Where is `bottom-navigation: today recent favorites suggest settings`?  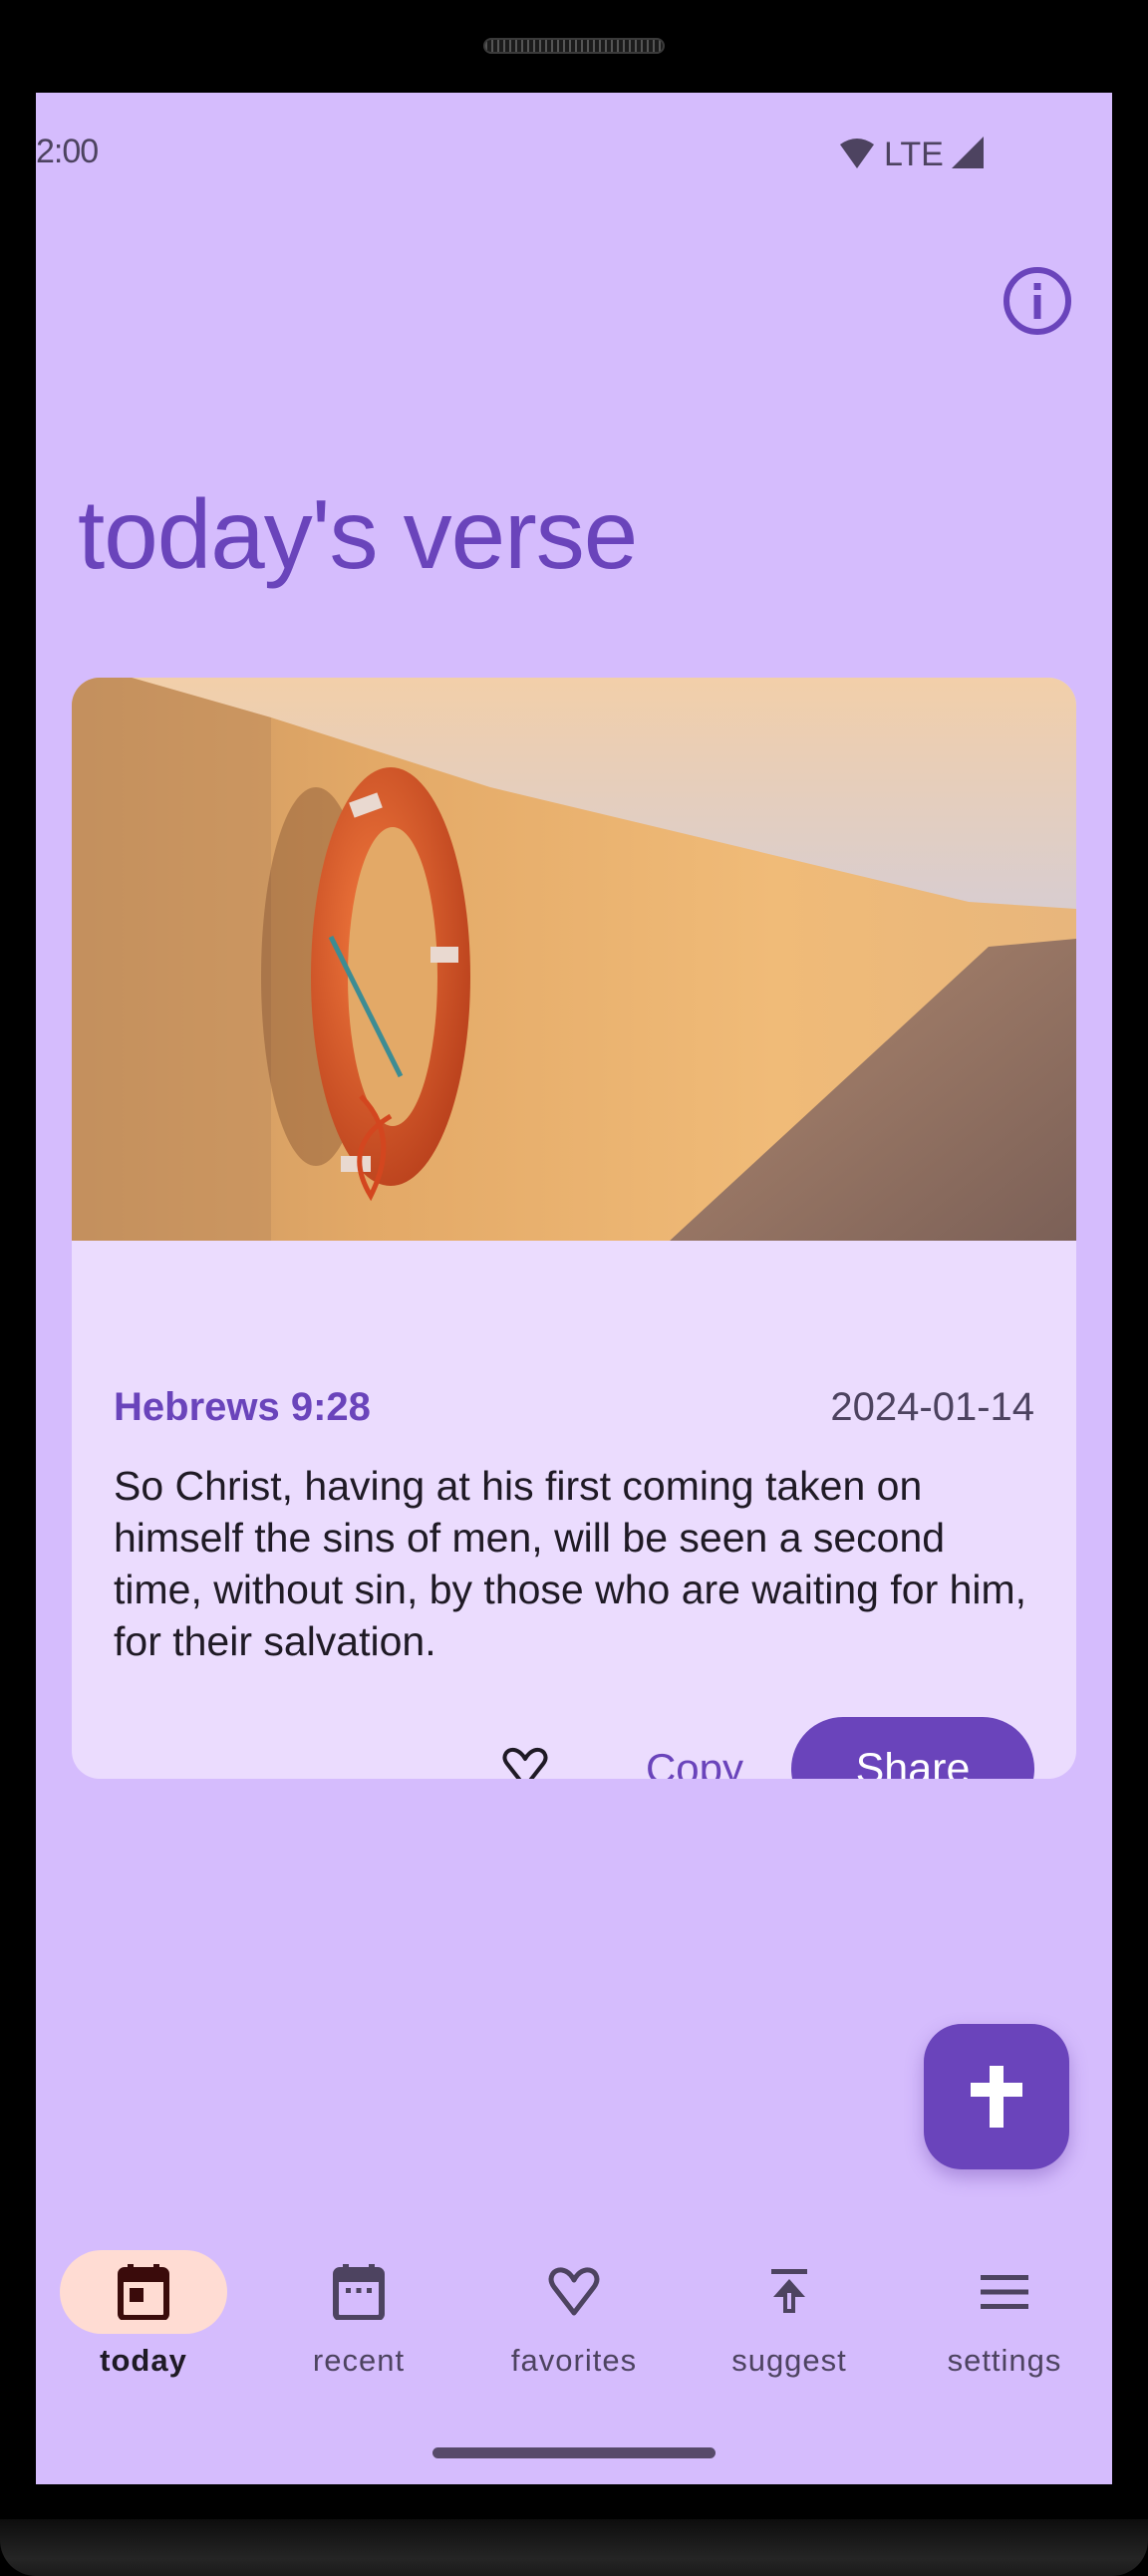 bottom-navigation: today recent favorites suggest settings is located at coordinates (574, 2315).